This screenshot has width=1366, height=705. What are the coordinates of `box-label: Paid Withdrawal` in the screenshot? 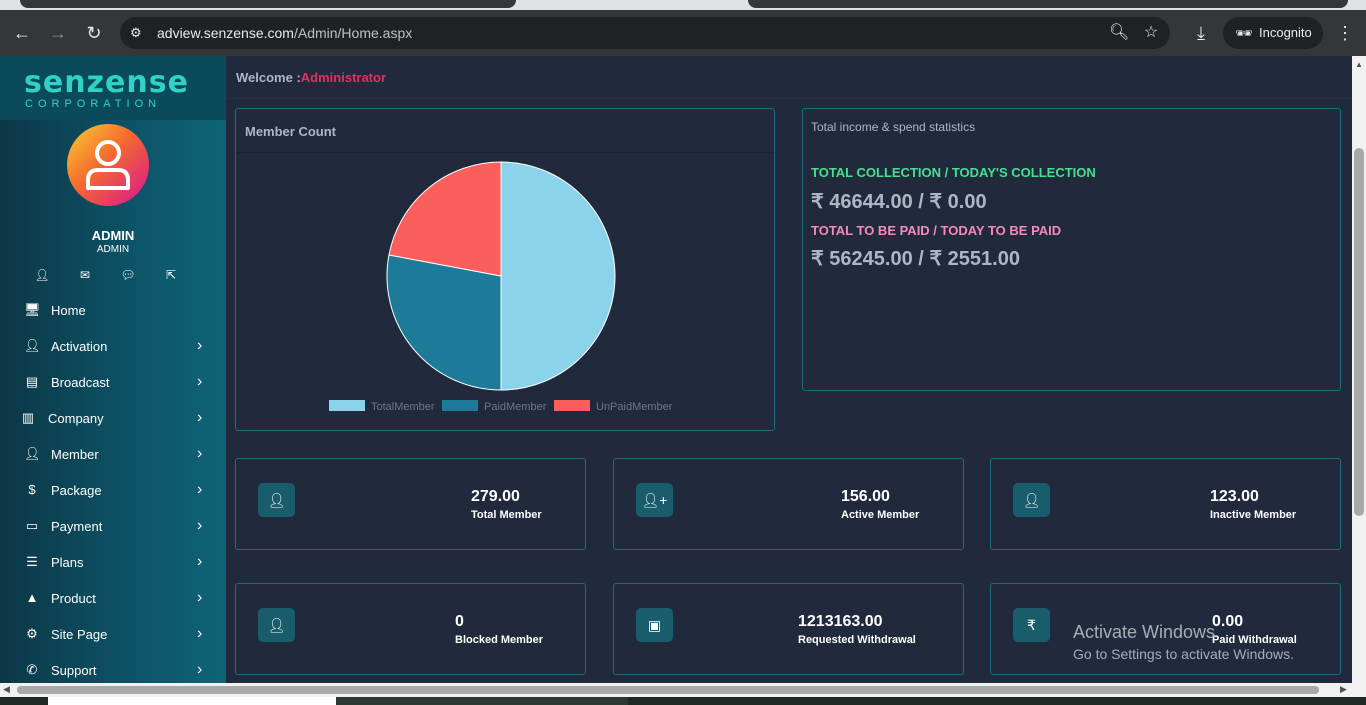 It's located at (1254, 640).